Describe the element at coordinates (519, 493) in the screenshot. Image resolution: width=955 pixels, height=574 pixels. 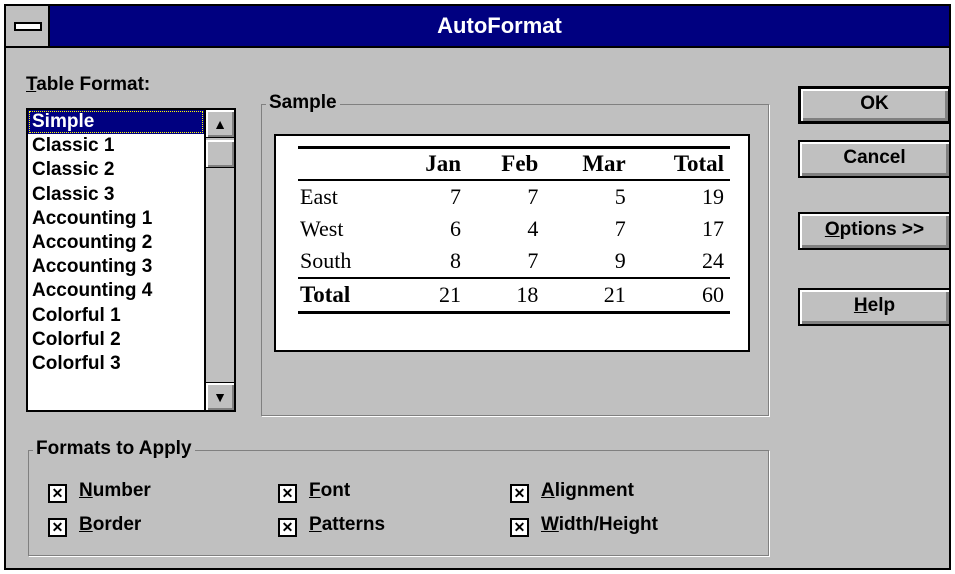
I see `alignment-checkbox: ✕` at that location.